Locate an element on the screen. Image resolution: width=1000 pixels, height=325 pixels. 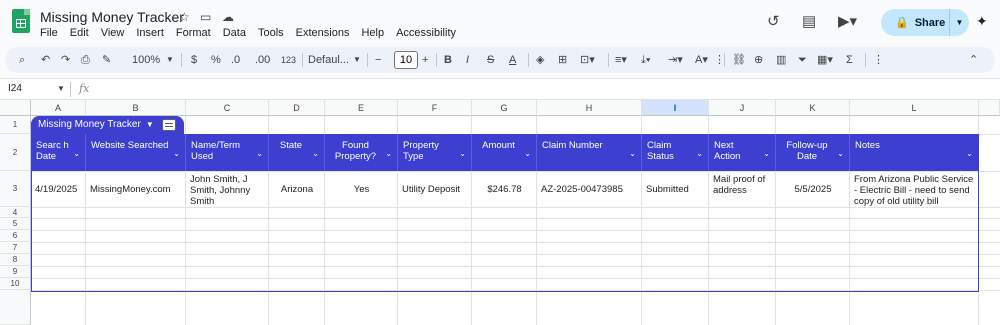
functions-icon: Σ is located at coordinates (849, 60).